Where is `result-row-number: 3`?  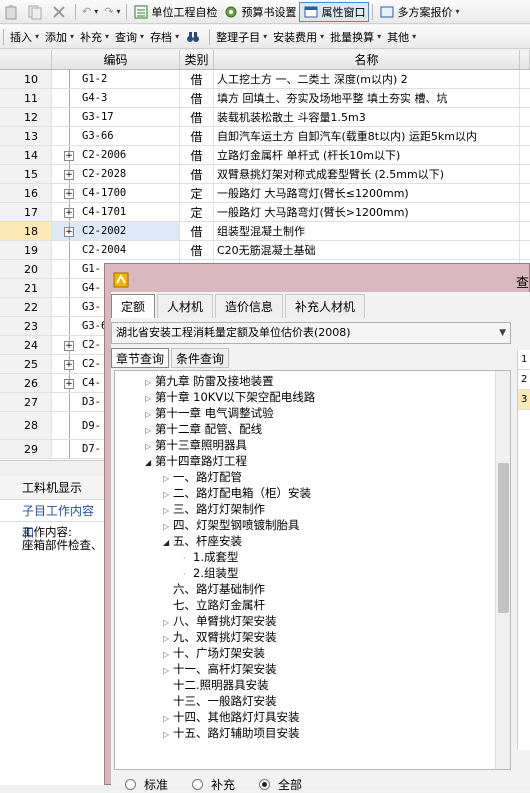 result-row-number: 3 is located at coordinates (524, 400).